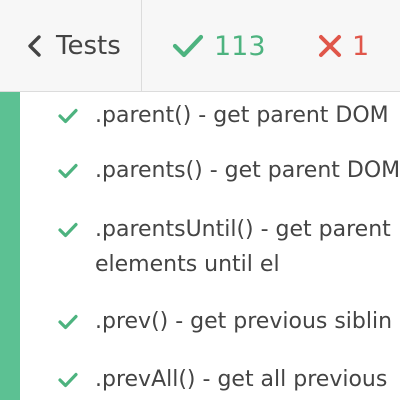 This screenshot has width=400, height=400. What do you see at coordinates (34, 46) in the screenshot?
I see `chevron-left-icon` at bounding box center [34, 46].